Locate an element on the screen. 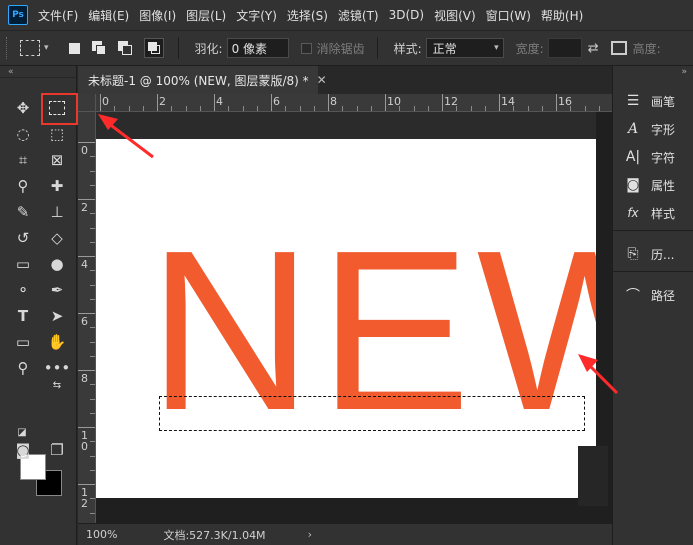  intersect-selection-icon is located at coordinates (153, 48).